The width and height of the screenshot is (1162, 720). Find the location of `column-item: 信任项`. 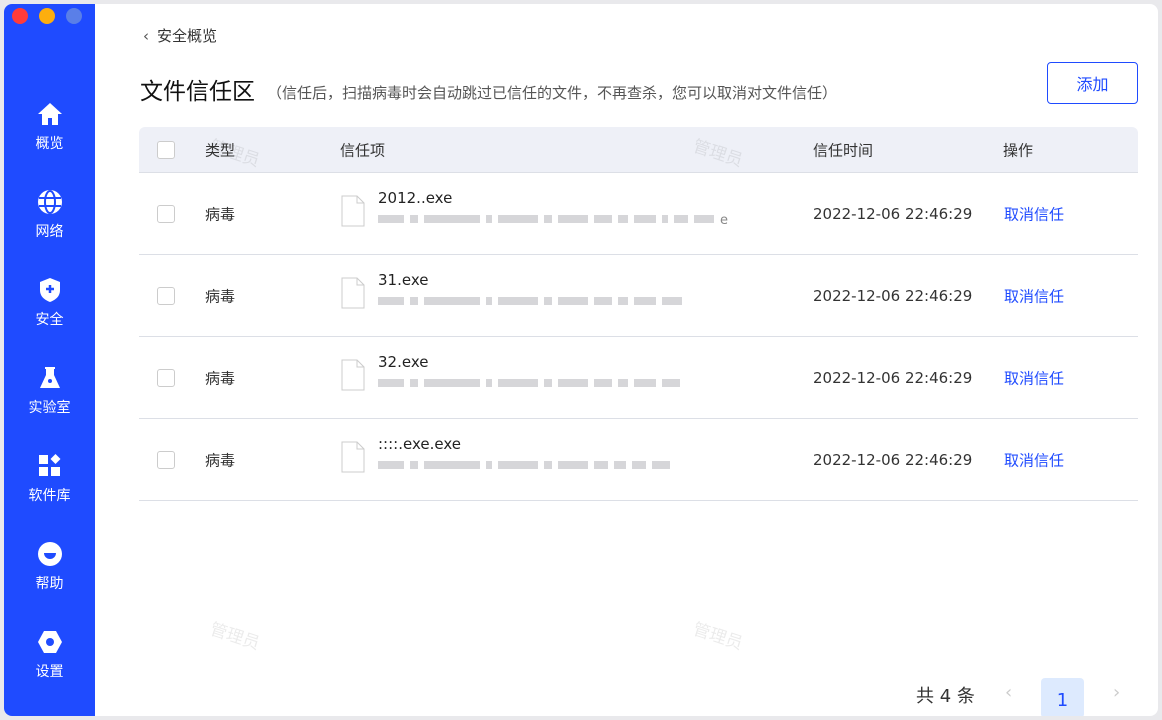

column-item: 信任项 is located at coordinates (363, 150).